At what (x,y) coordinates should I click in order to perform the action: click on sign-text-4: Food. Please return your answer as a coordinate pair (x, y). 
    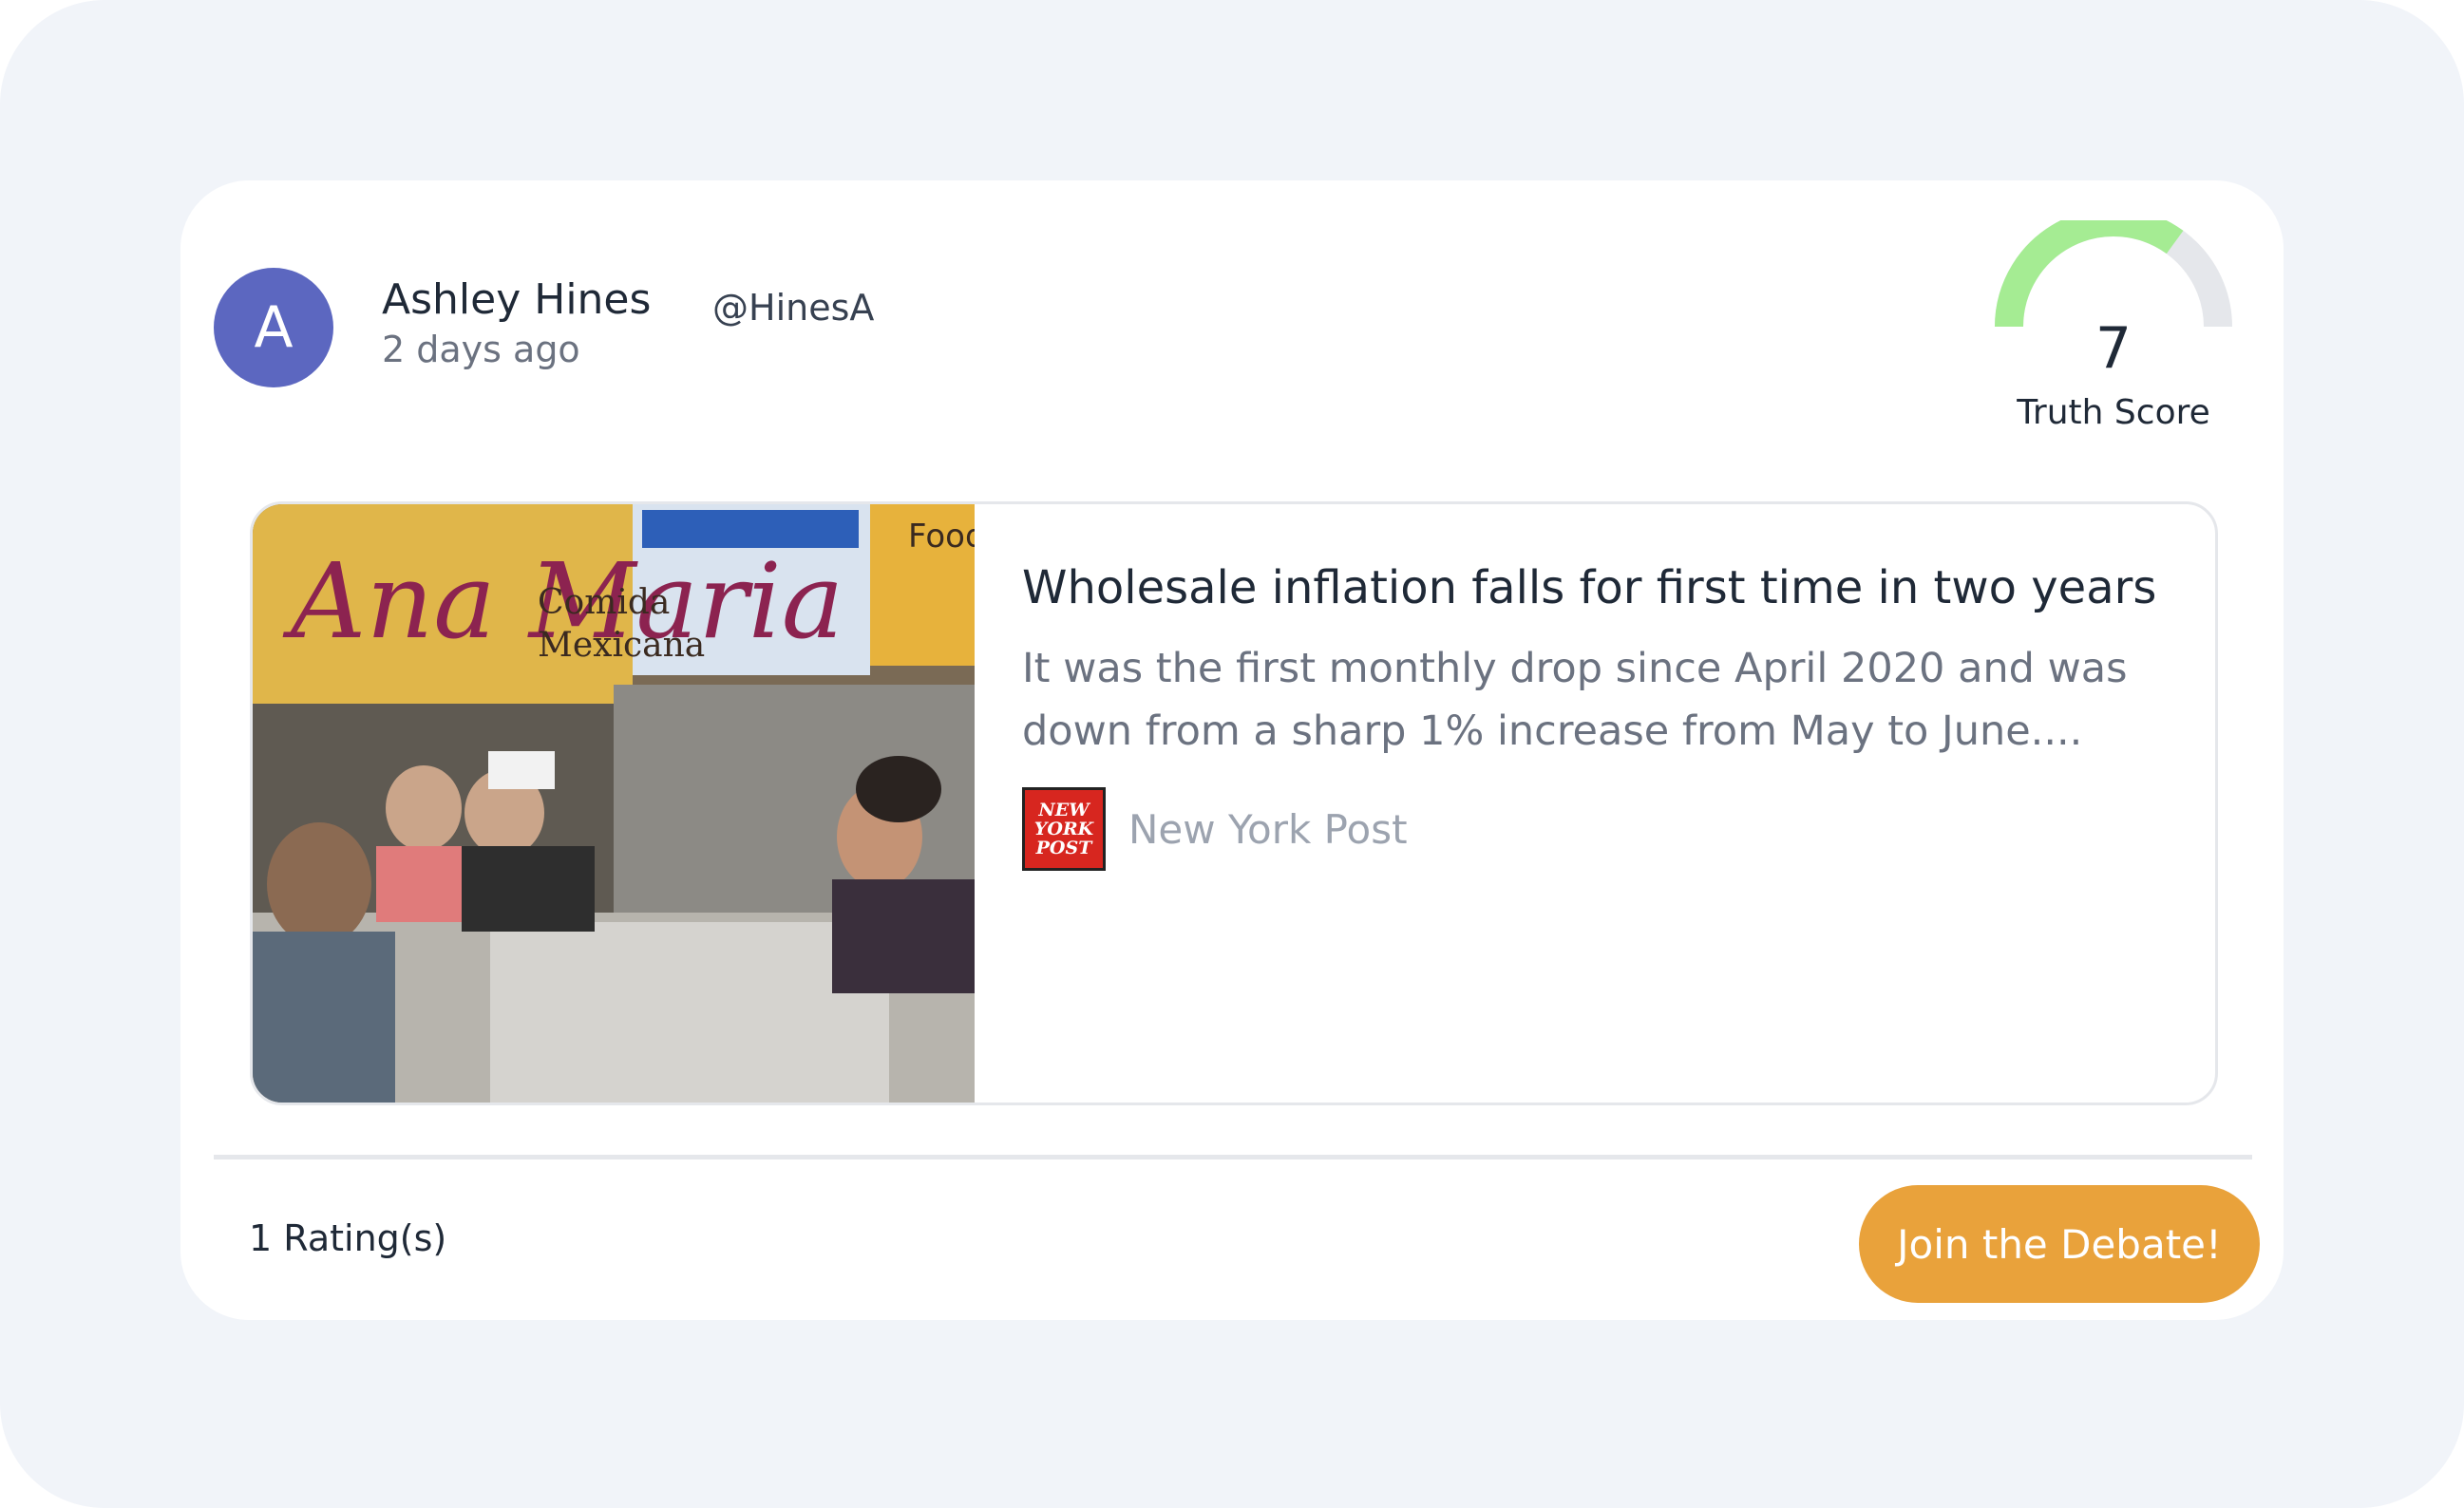
    Looking at the image, I should click on (941, 537).